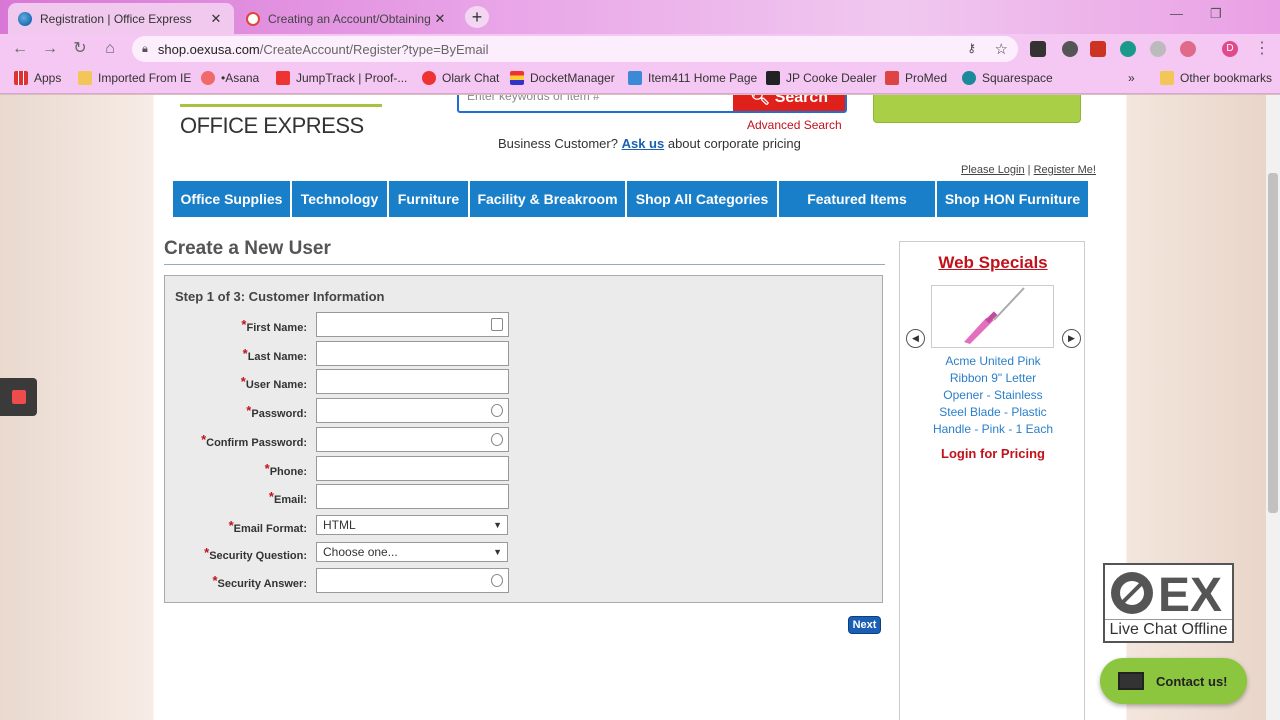 The image size is (1280, 720). I want to click on bookmarks-overflow-icon: », so click(1131, 78).